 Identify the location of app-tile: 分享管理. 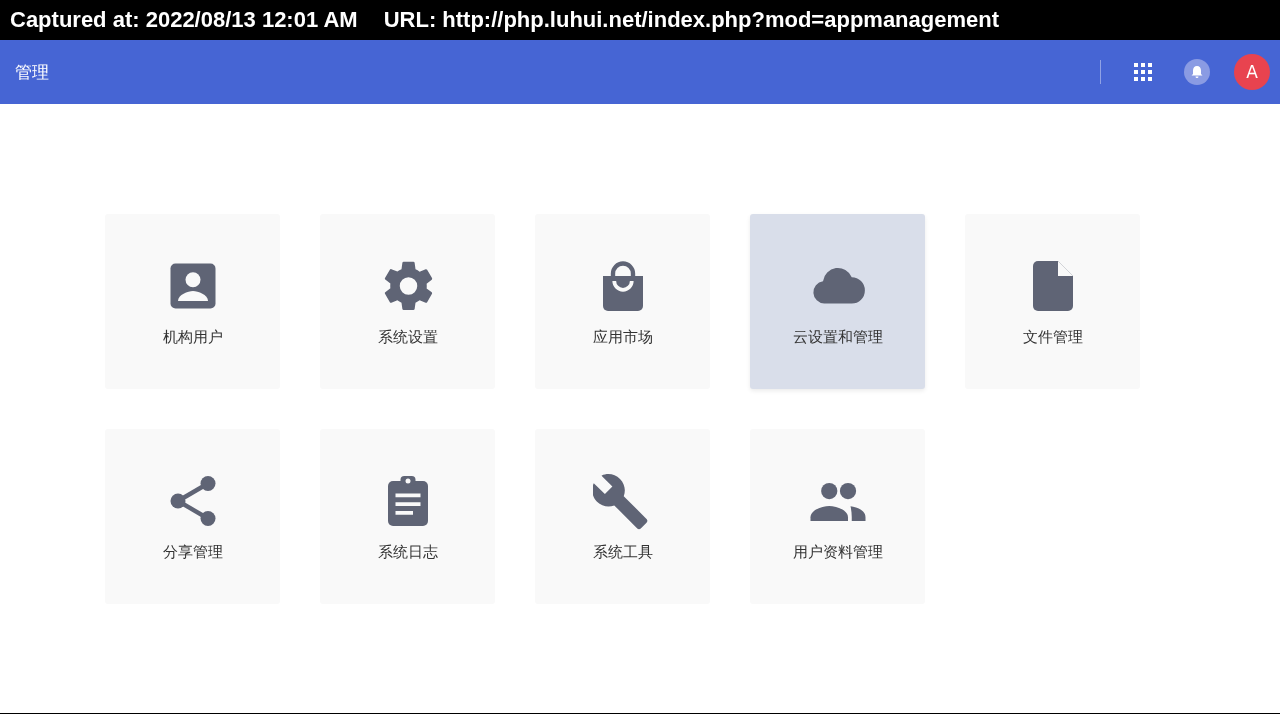
(192, 516).